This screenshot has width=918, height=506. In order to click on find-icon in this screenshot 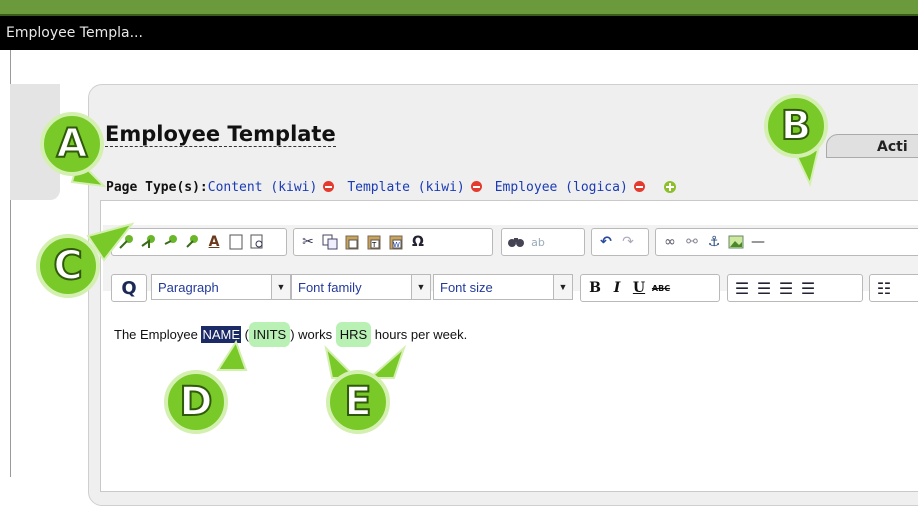, I will do `click(516, 242)`.